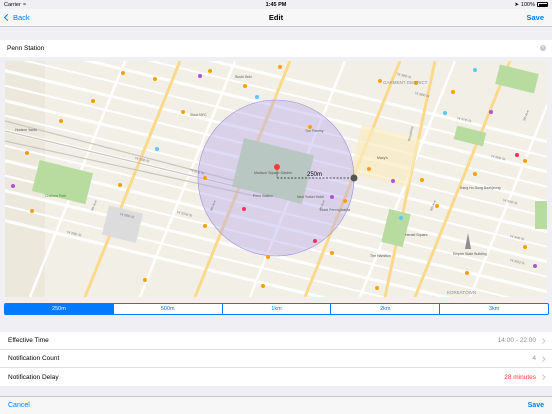  Describe the element at coordinates (276, 48) in the screenshot. I see `location-search-field: Penn Station ×` at that location.